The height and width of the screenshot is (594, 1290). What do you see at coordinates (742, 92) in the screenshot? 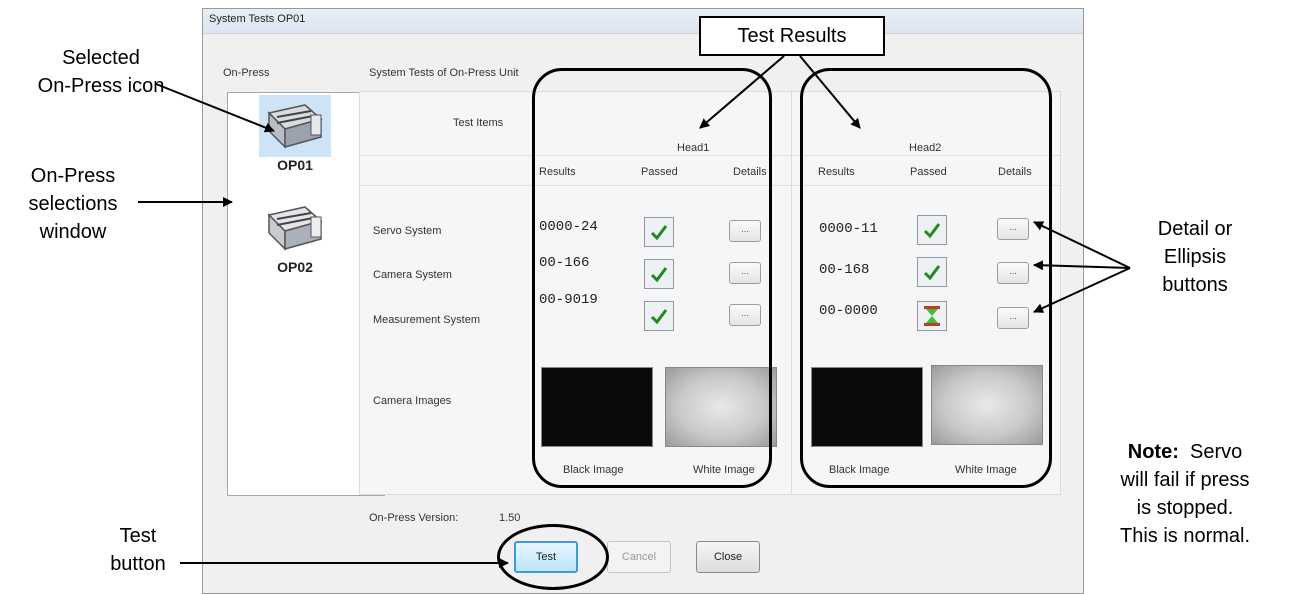
I see `arrow-test-results-head1` at bounding box center [742, 92].